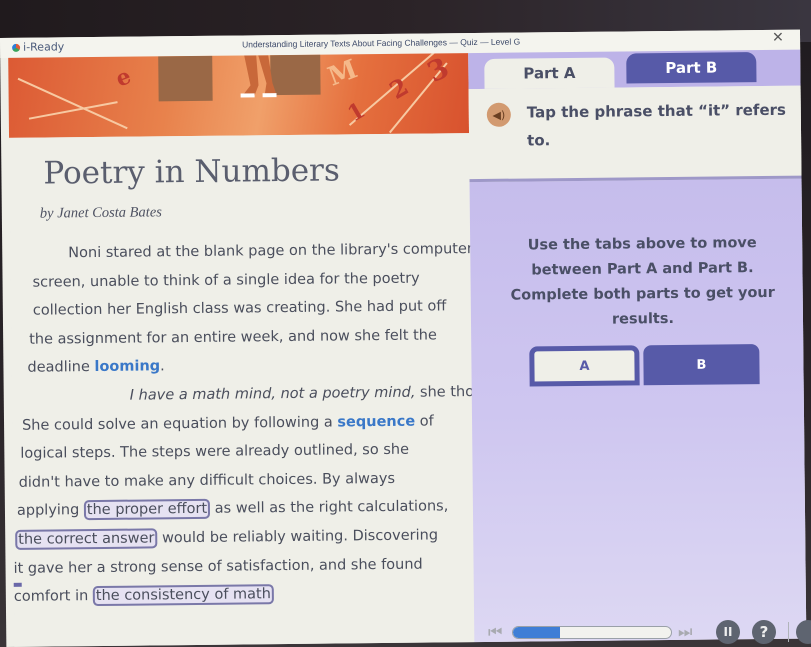 The width and height of the screenshot is (811, 647). What do you see at coordinates (537, 632) in the screenshot?
I see `progress-fill` at bounding box center [537, 632].